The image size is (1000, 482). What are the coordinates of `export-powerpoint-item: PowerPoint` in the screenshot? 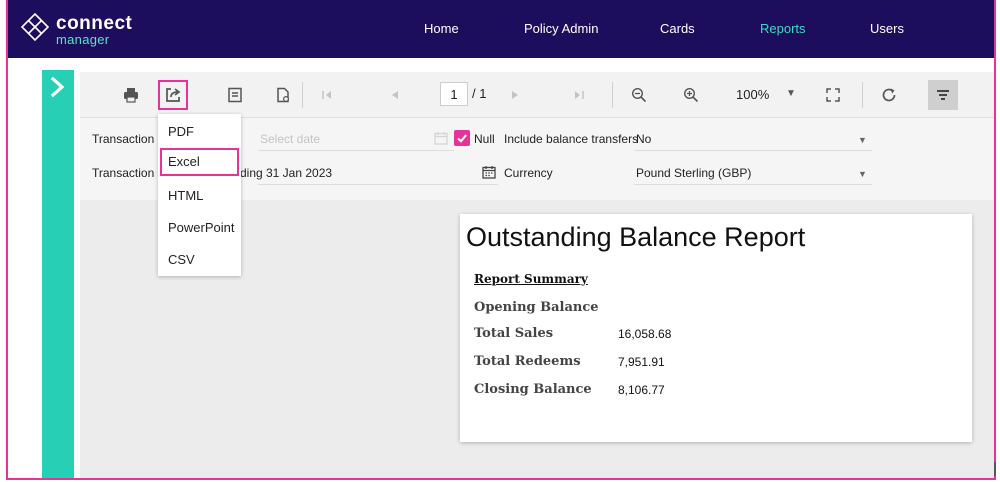 It's located at (199, 228).